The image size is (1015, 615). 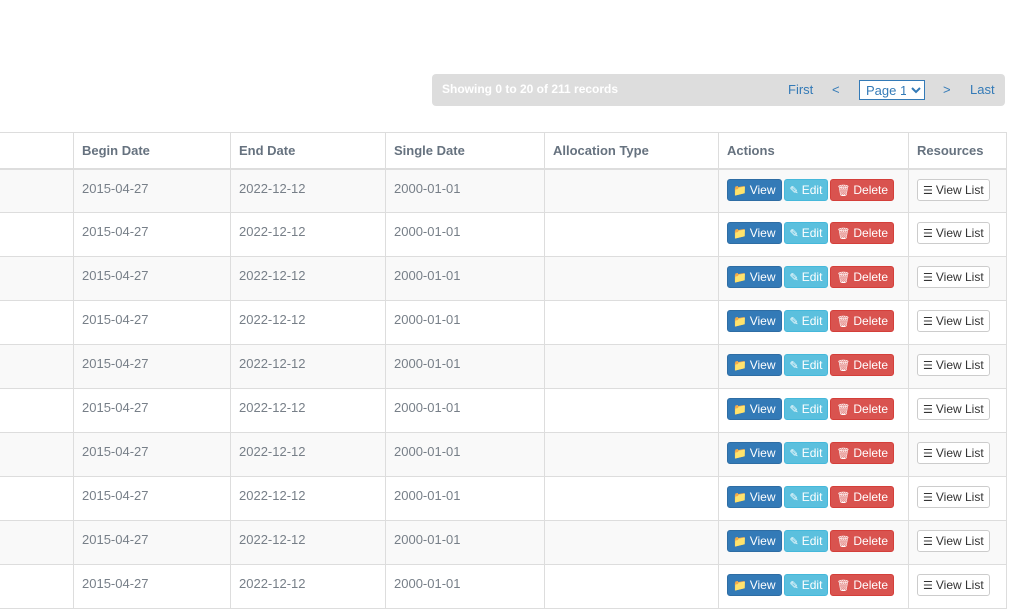 I want to click on first-page-link: First, so click(x=800, y=89).